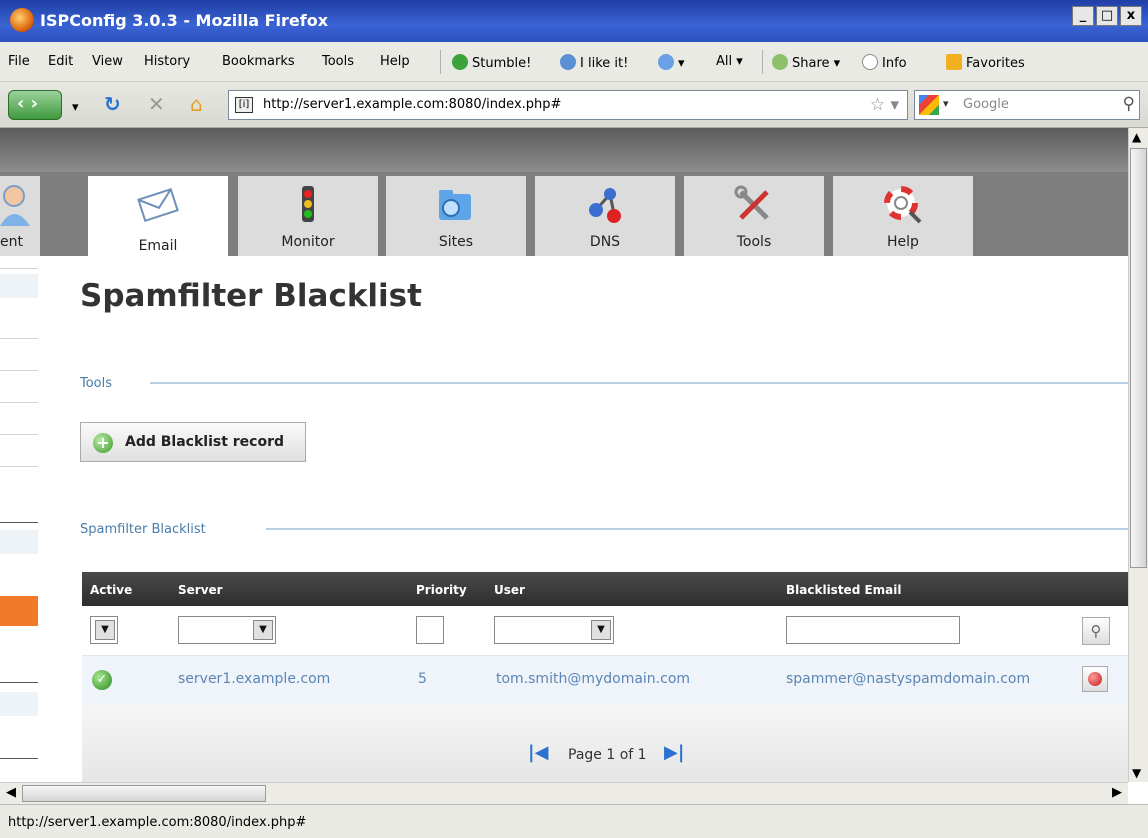 The image size is (1148, 838). I want to click on favorites-button: Favorites, so click(985, 62).